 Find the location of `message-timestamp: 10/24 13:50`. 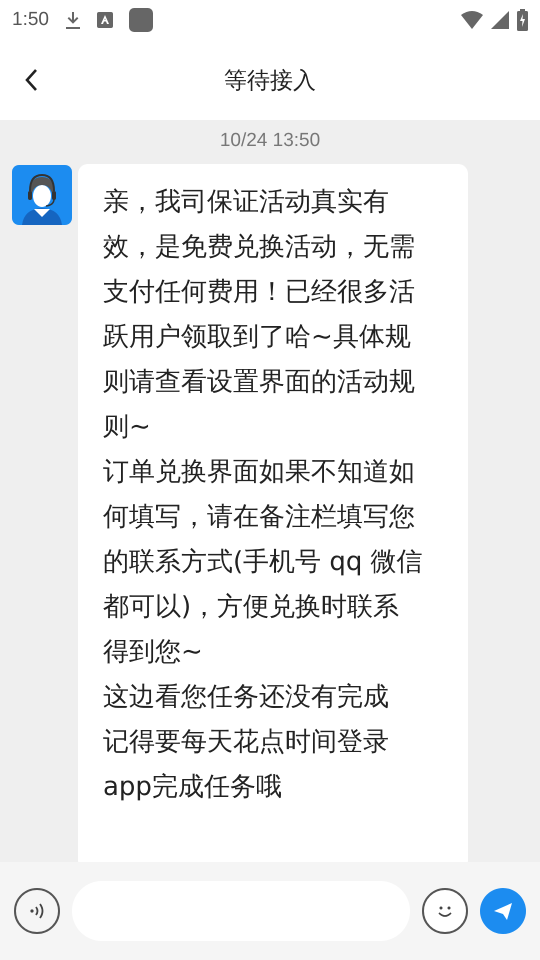

message-timestamp: 10/24 13:50 is located at coordinates (270, 141).